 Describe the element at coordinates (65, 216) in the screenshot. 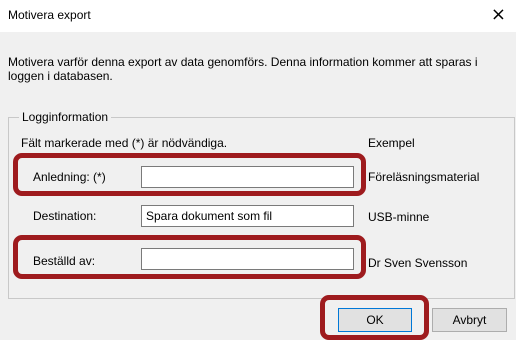

I see `destination-label: Destination:` at that location.